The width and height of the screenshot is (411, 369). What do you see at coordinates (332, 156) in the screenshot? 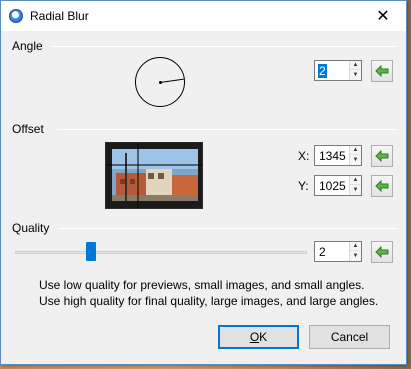
I see `offset-x-value: 1345` at bounding box center [332, 156].